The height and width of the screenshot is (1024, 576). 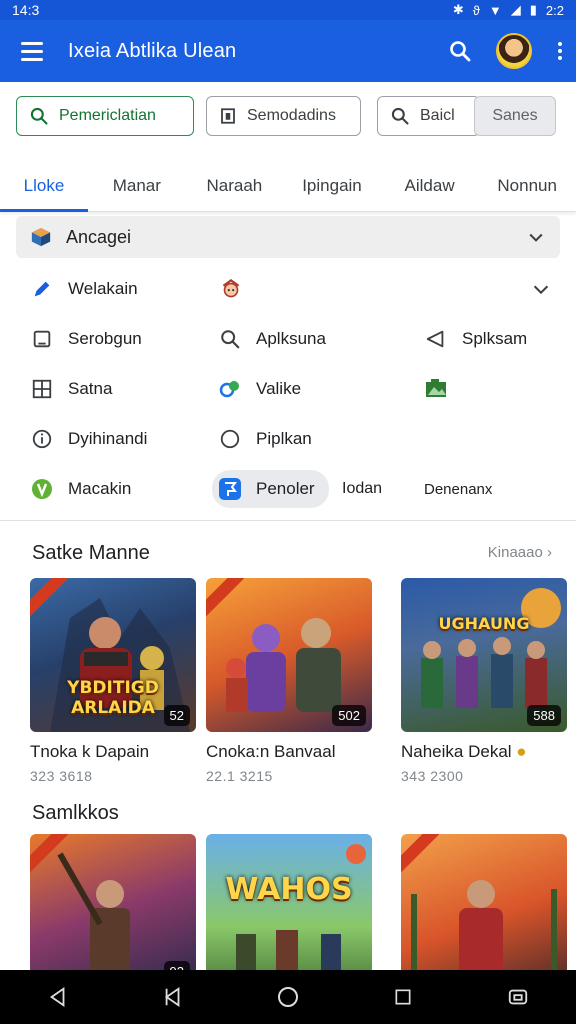 What do you see at coordinates (495, 10) in the screenshot?
I see `wifi-icon: ▼` at bounding box center [495, 10].